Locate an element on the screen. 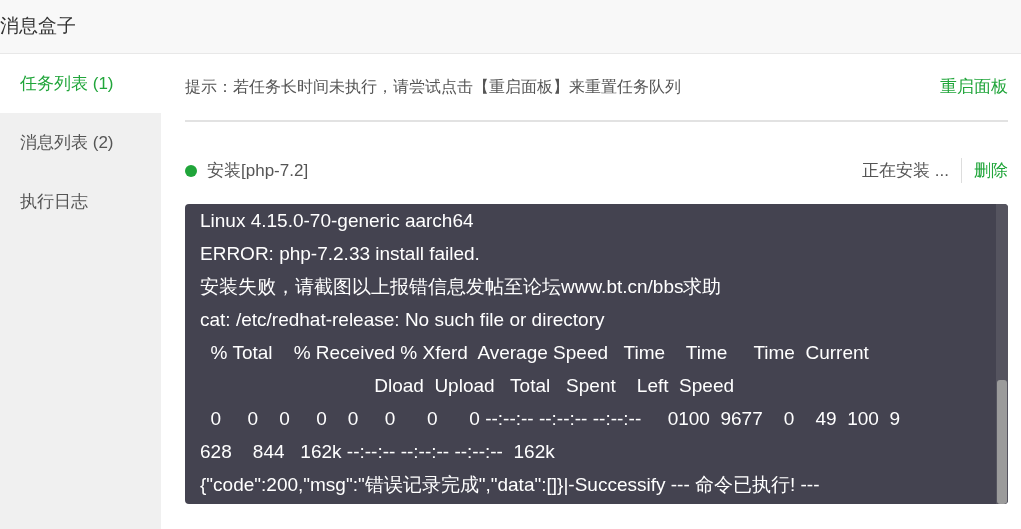  sidebar-item: 消息列表 (2) is located at coordinates (80, 142).